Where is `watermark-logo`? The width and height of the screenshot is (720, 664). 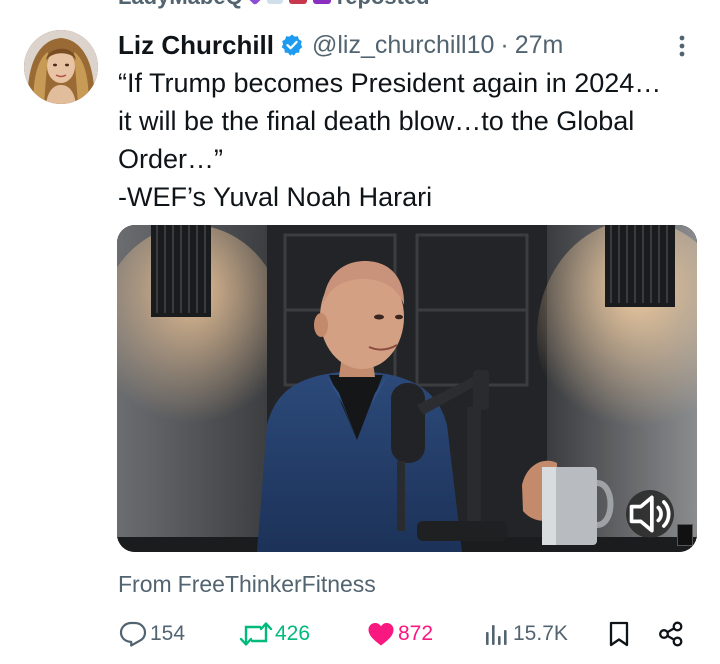
watermark-logo is located at coordinates (685, 535).